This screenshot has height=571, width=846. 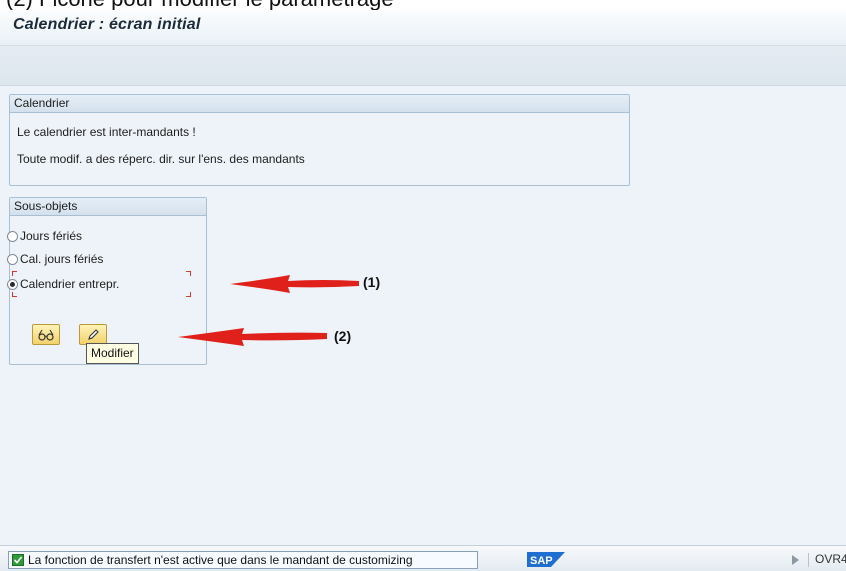 What do you see at coordinates (106, 132) in the screenshot?
I see `cross-client-notice: Le calendrier est inter-mandants !` at bounding box center [106, 132].